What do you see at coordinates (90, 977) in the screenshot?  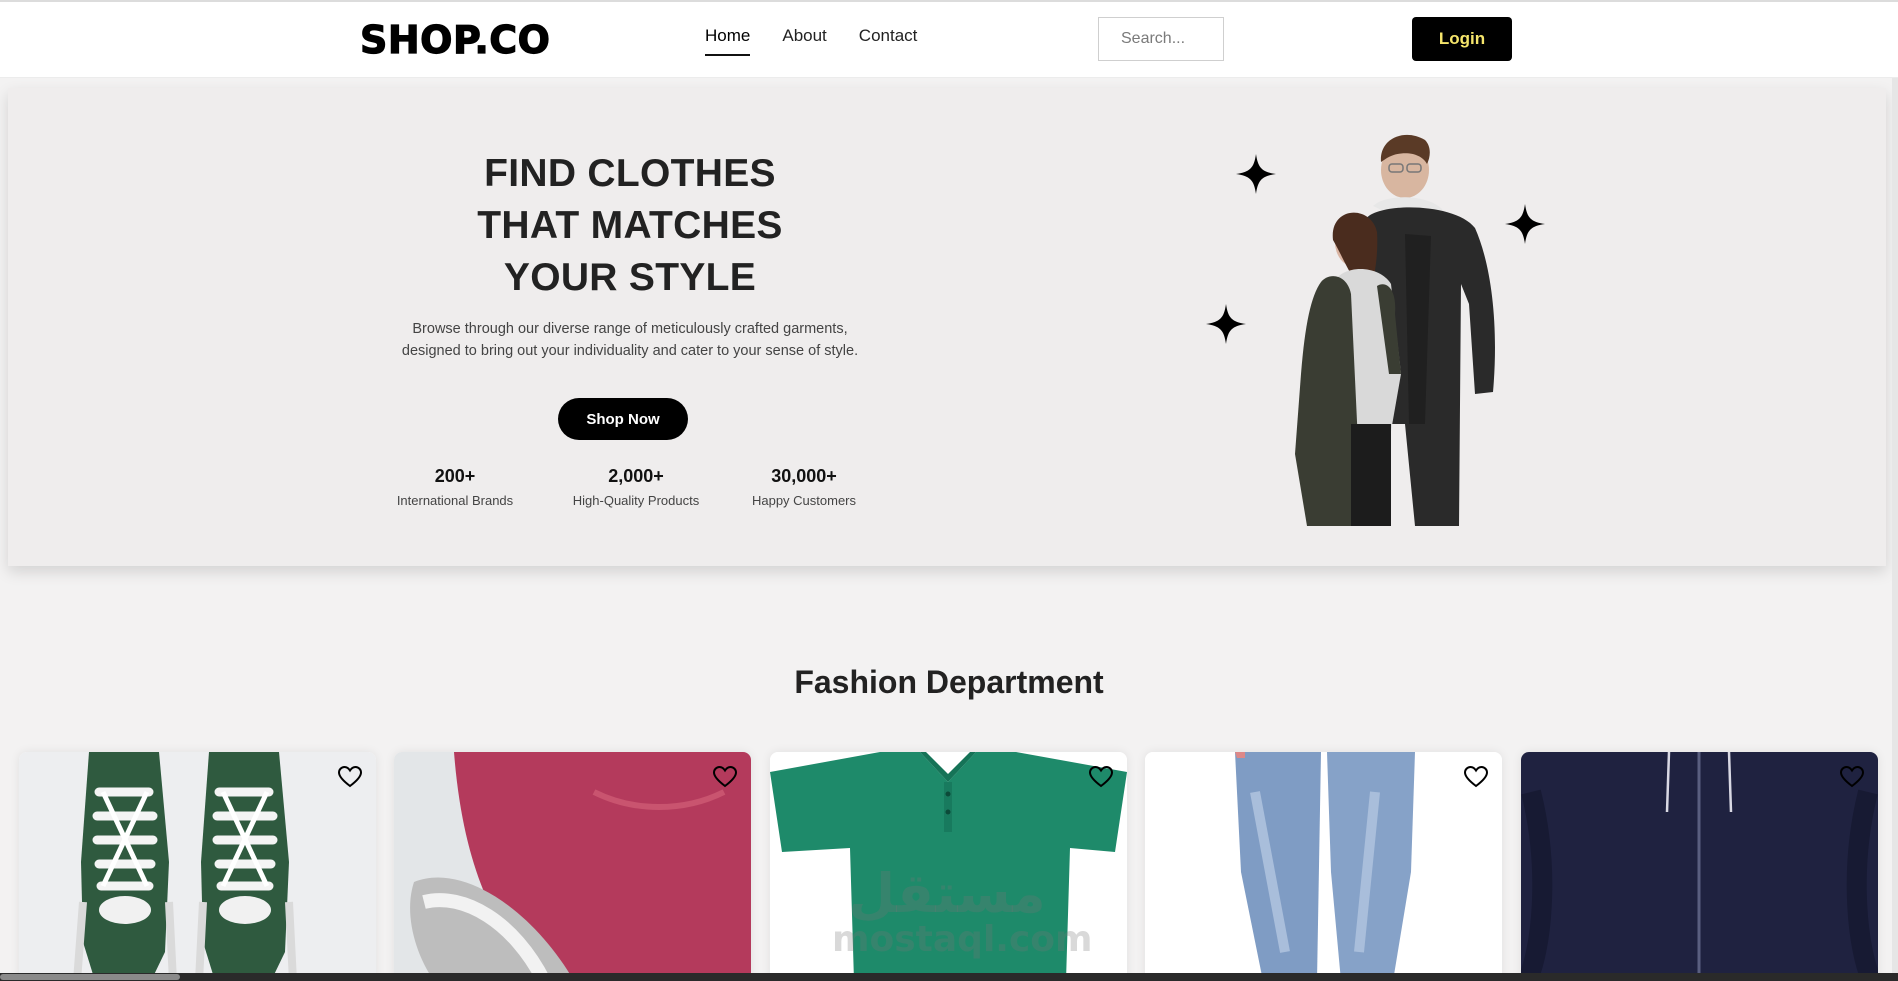 I see `scrollbar-thumb` at bounding box center [90, 977].